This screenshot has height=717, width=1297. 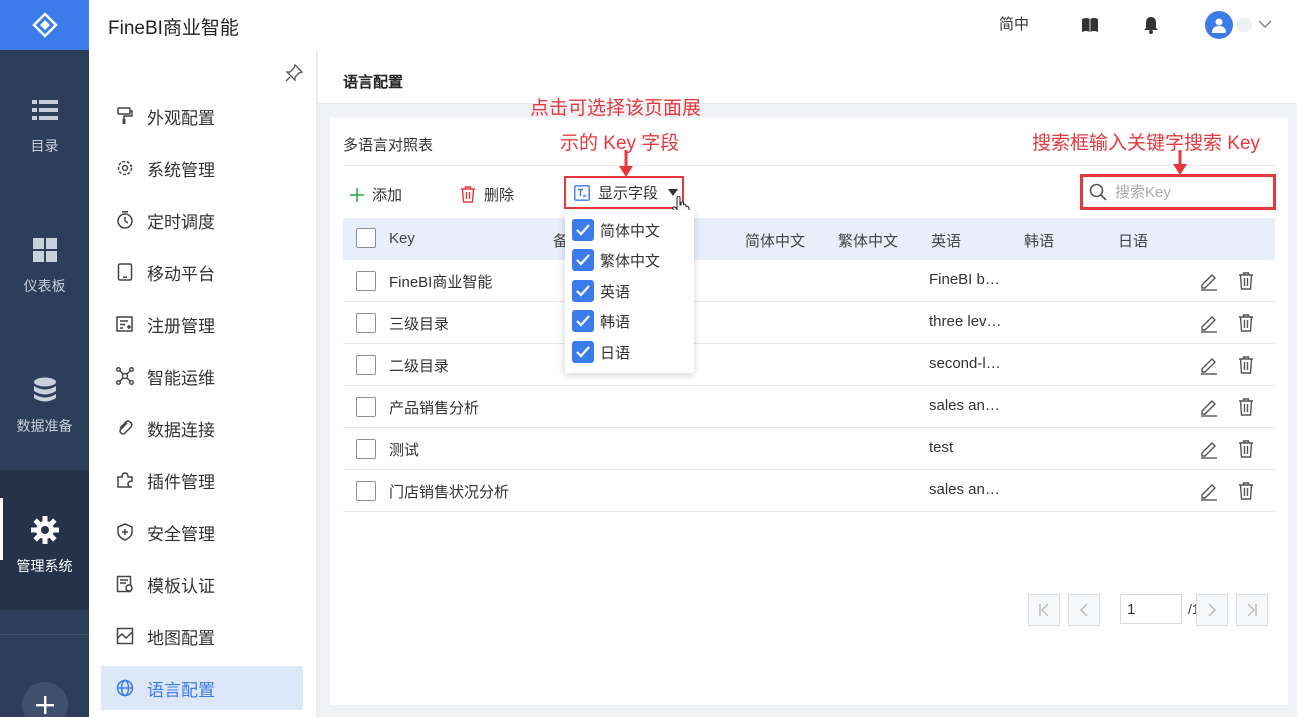 What do you see at coordinates (202, 272) in the screenshot?
I see `sidebar-item-mobile: 移动平台` at bounding box center [202, 272].